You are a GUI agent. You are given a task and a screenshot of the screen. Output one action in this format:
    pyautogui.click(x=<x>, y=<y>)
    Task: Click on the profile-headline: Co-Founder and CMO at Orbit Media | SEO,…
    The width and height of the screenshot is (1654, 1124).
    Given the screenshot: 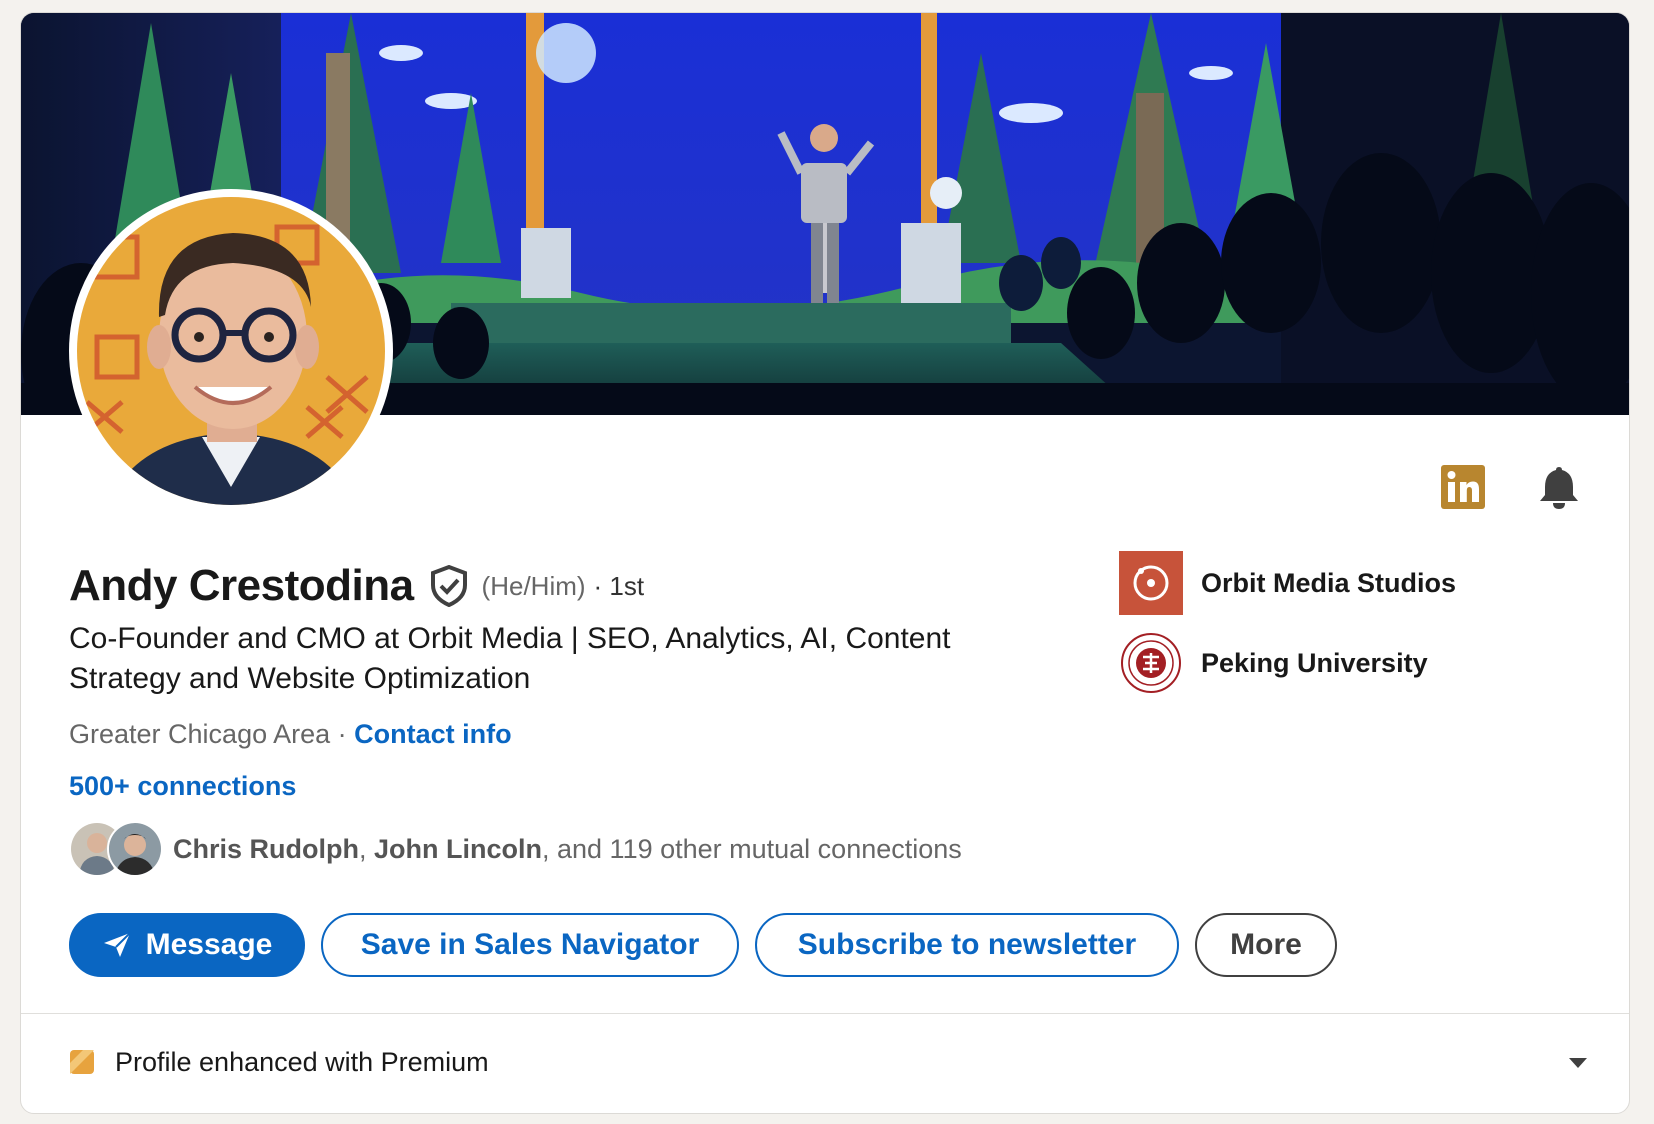 What is the action you would take?
    pyautogui.click(x=510, y=658)
    